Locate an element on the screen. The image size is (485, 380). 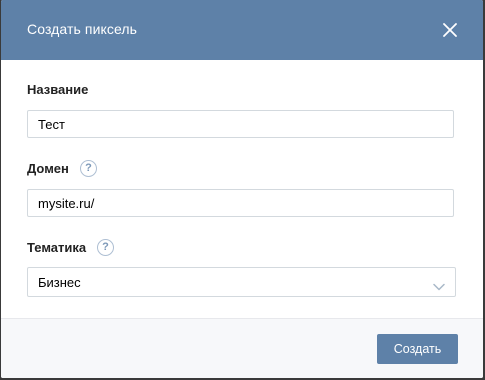
chevron-down-icon is located at coordinates (439, 284).